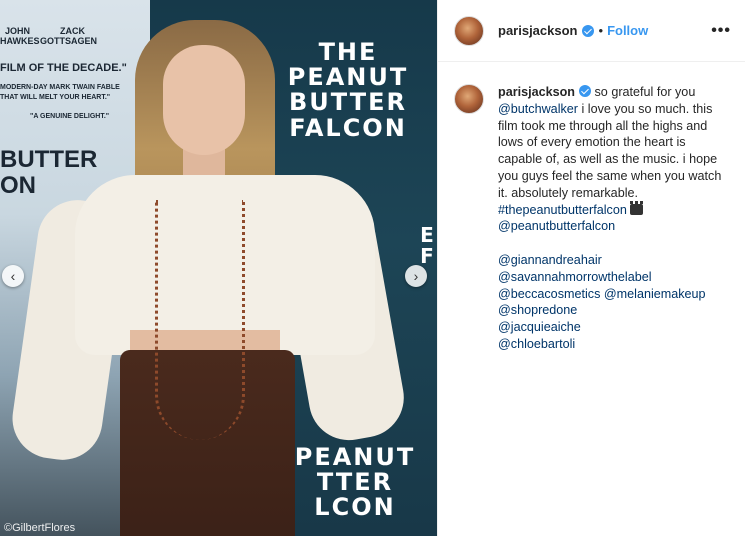 The width and height of the screenshot is (745, 536). I want to click on hashtag-link: #thepeanutbutterfalcon, so click(562, 210).